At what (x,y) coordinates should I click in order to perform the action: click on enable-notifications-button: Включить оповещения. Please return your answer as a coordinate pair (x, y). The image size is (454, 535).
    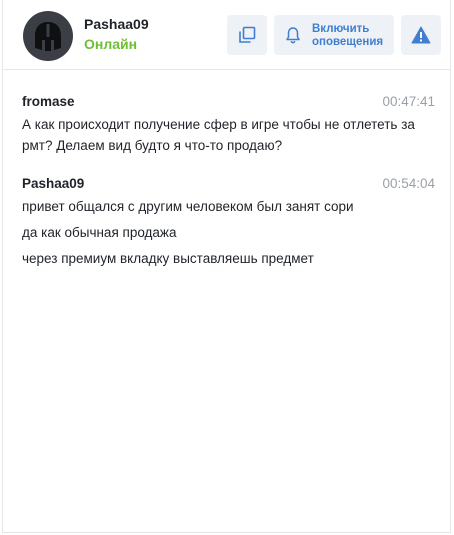
    Looking at the image, I should click on (334, 35).